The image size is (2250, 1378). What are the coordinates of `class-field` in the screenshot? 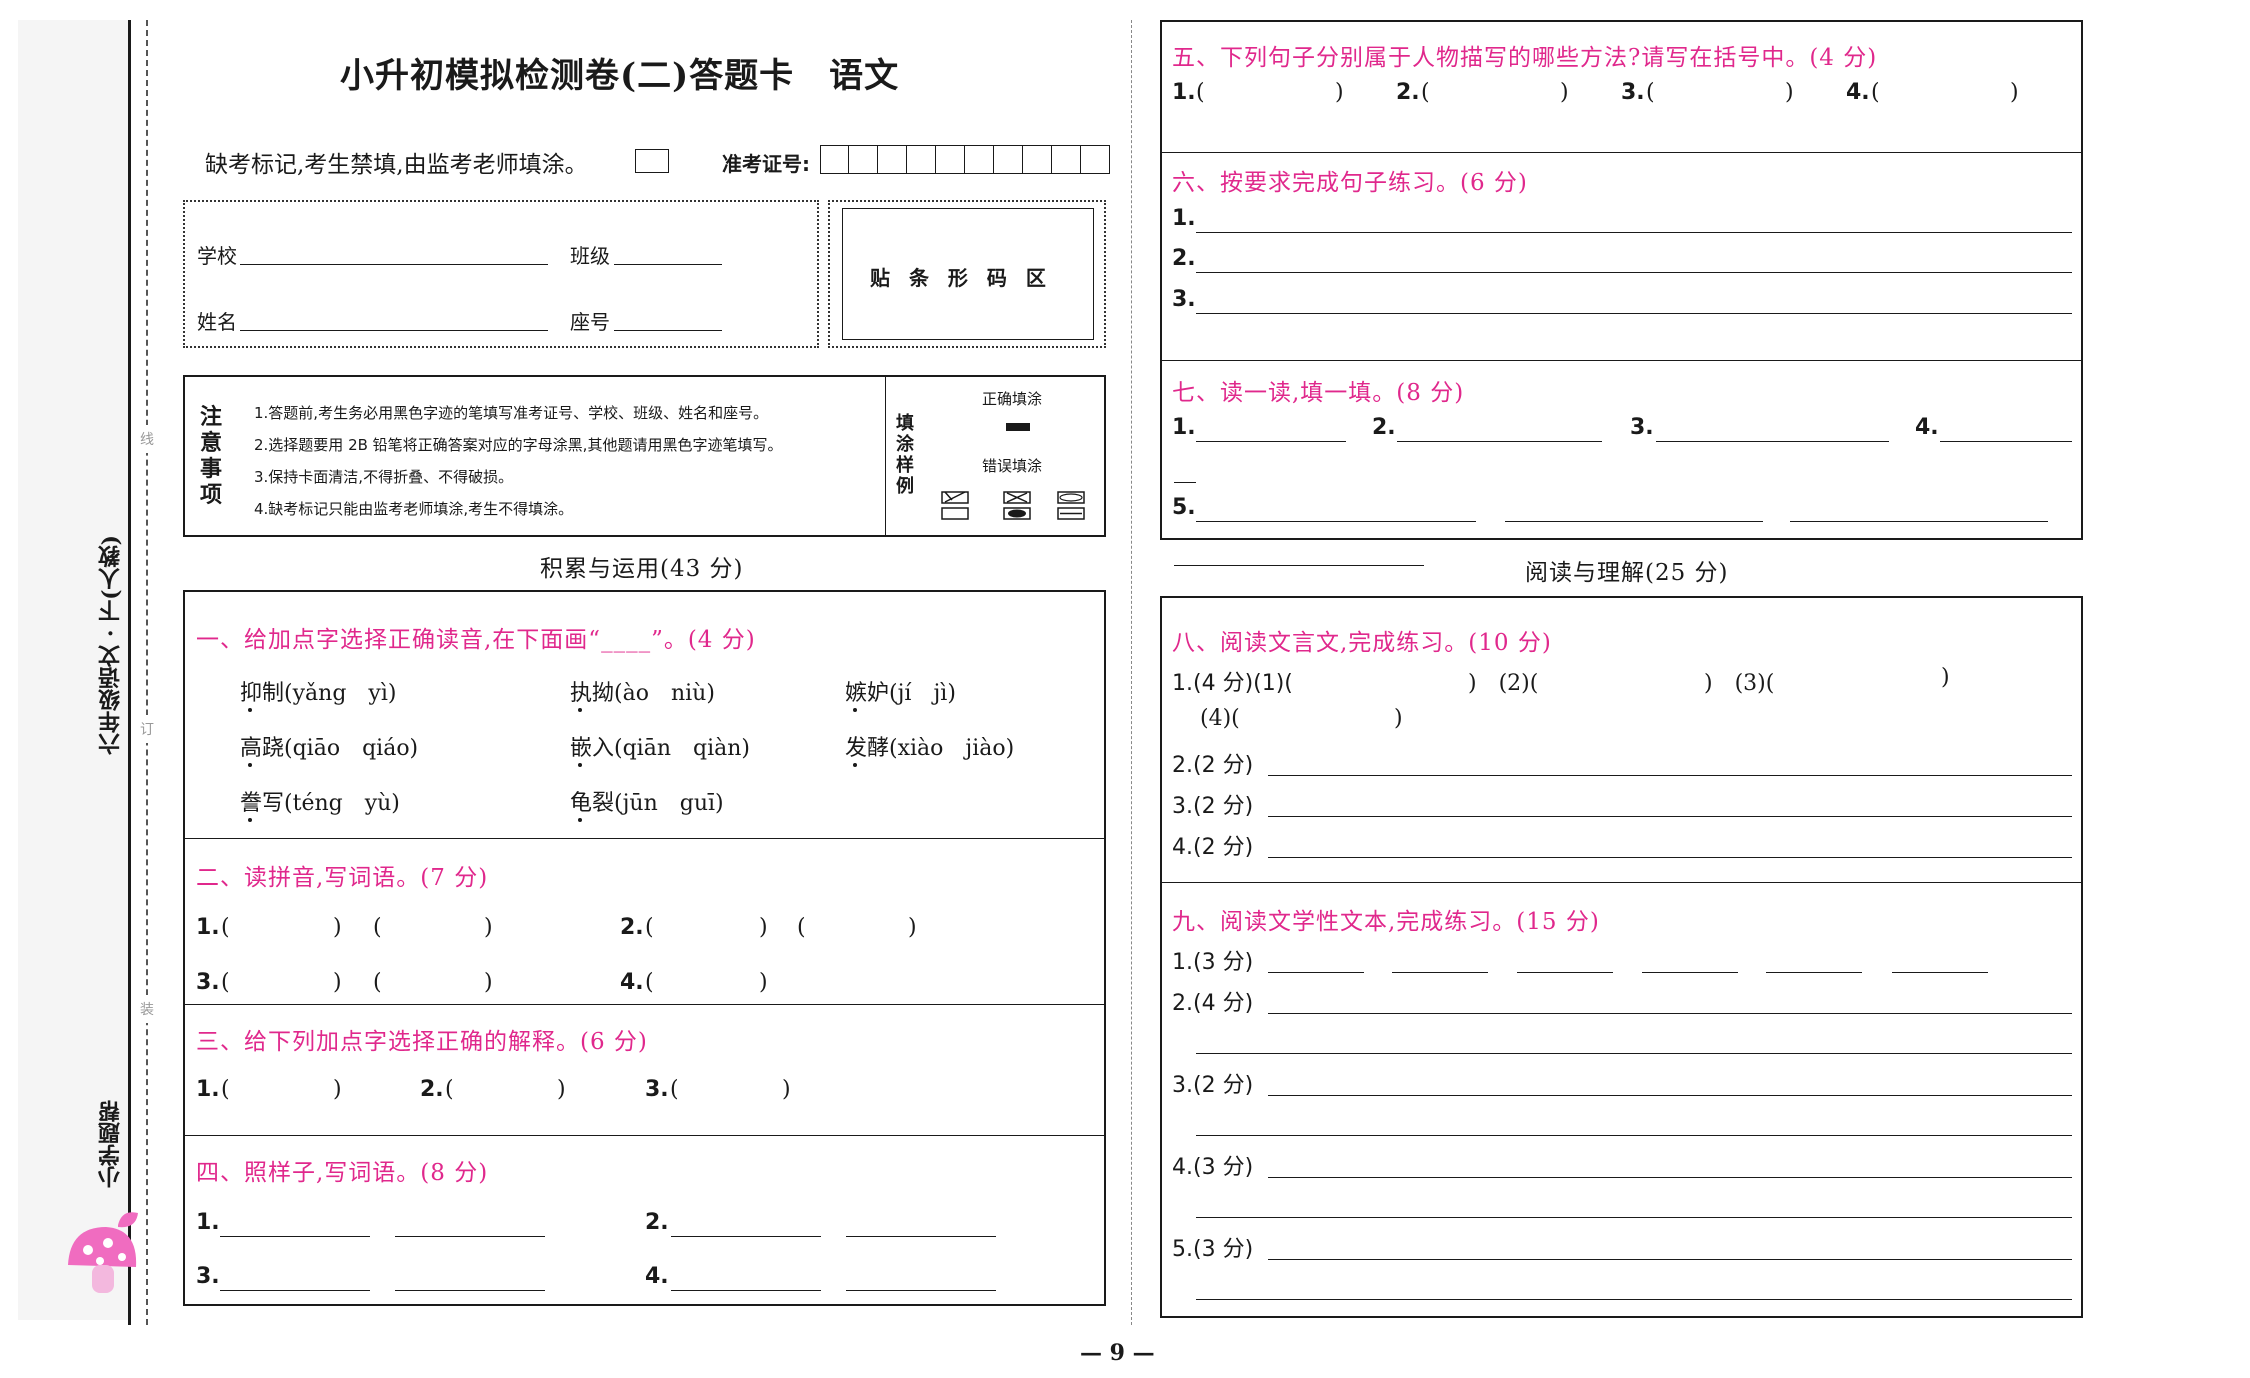 It's located at (668, 264).